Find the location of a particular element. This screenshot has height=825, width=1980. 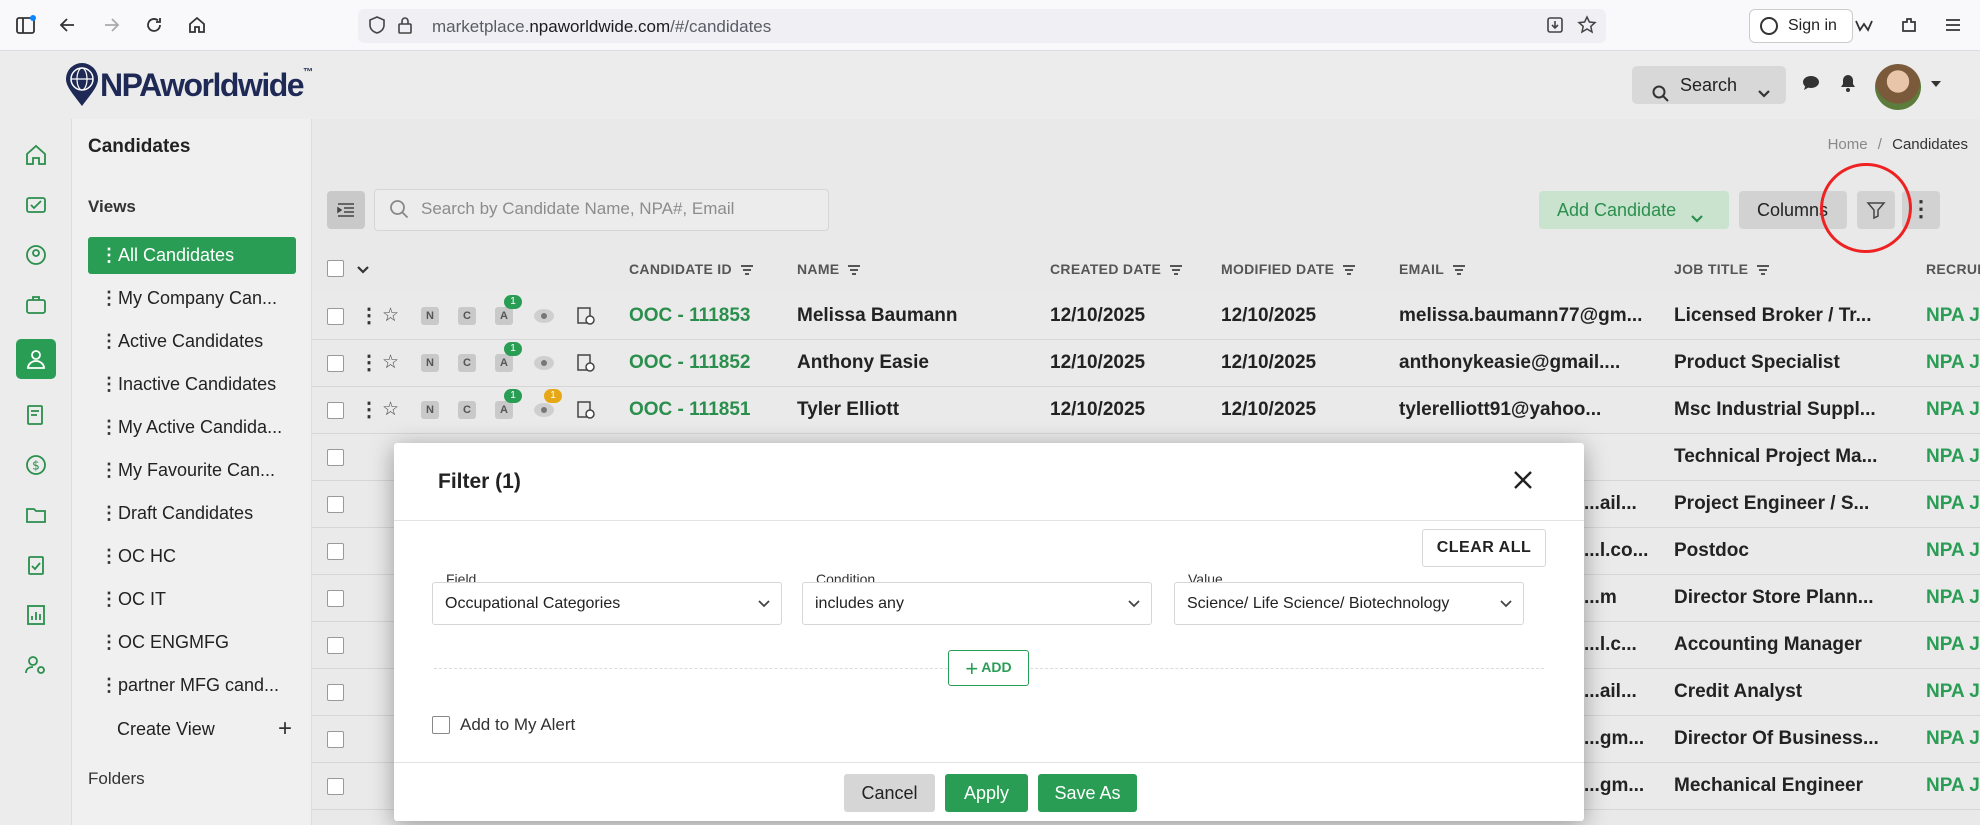

back-icon is located at coordinates (68, 25).